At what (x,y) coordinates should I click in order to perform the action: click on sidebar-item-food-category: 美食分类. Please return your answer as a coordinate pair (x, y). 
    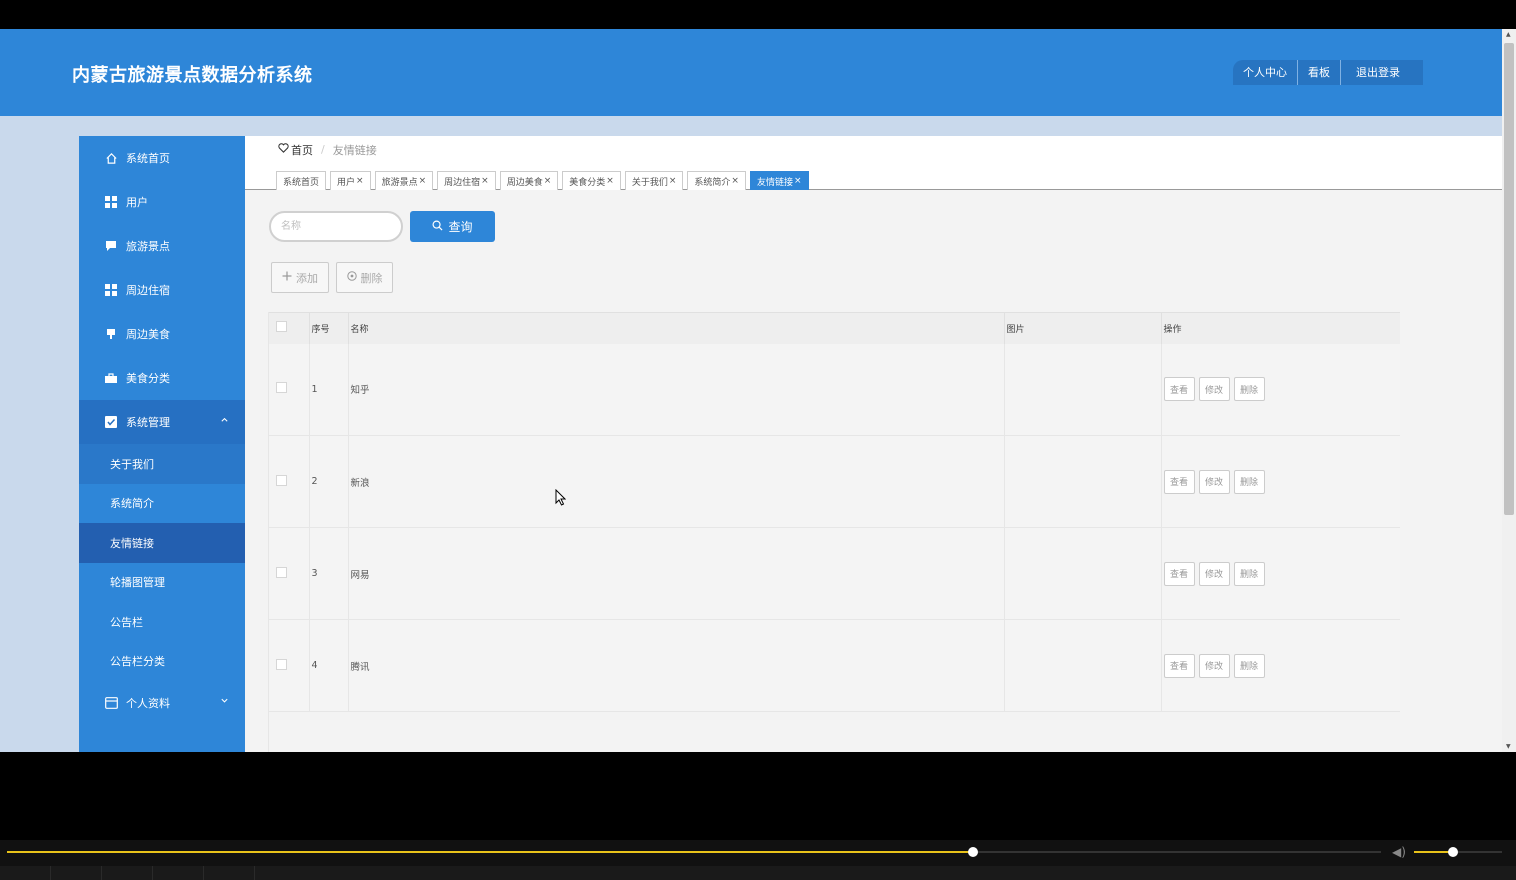
    Looking at the image, I should click on (162, 378).